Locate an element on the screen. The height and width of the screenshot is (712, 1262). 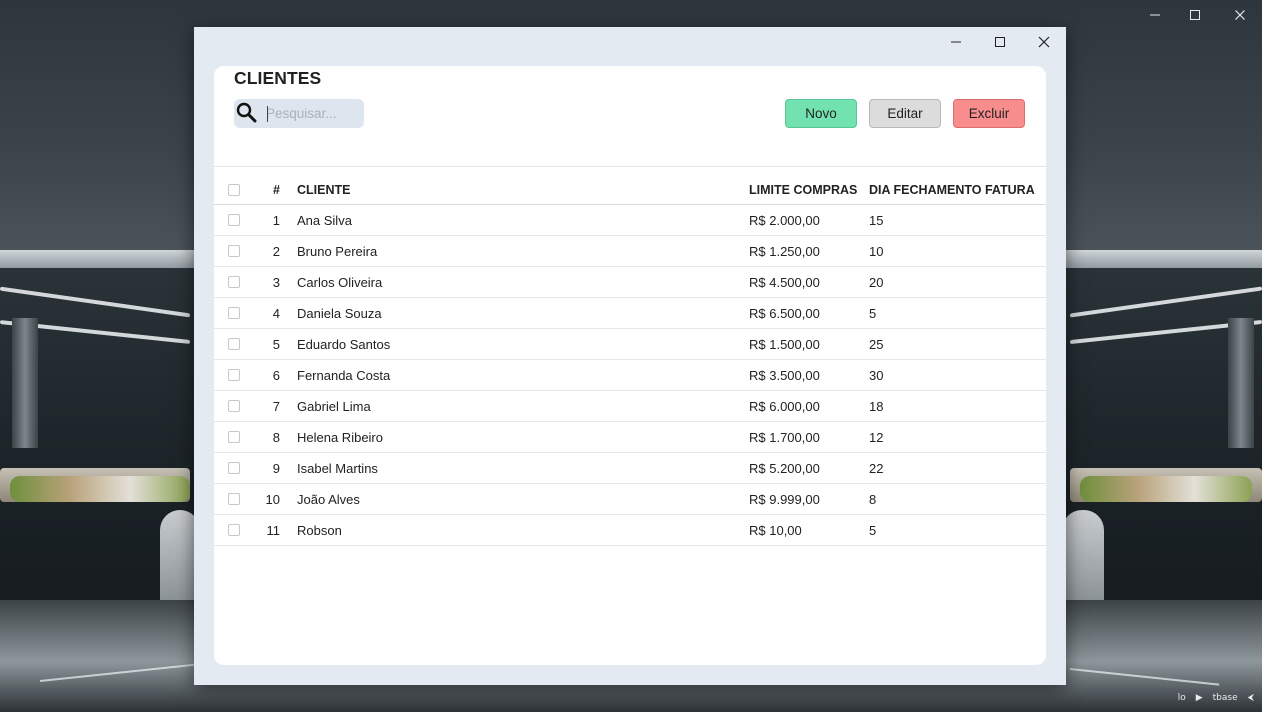
row-cliente: Ana Silva is located at coordinates (324, 220).